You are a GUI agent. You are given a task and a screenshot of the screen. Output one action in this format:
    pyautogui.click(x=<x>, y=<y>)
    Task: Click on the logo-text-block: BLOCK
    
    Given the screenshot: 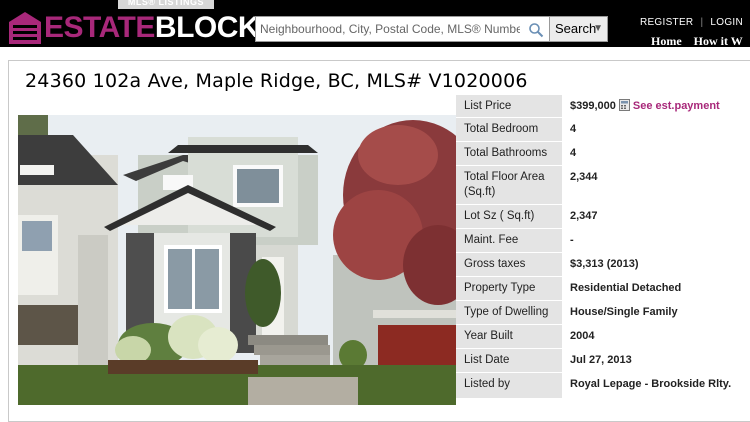 What is the action you would take?
    pyautogui.click(x=207, y=27)
    